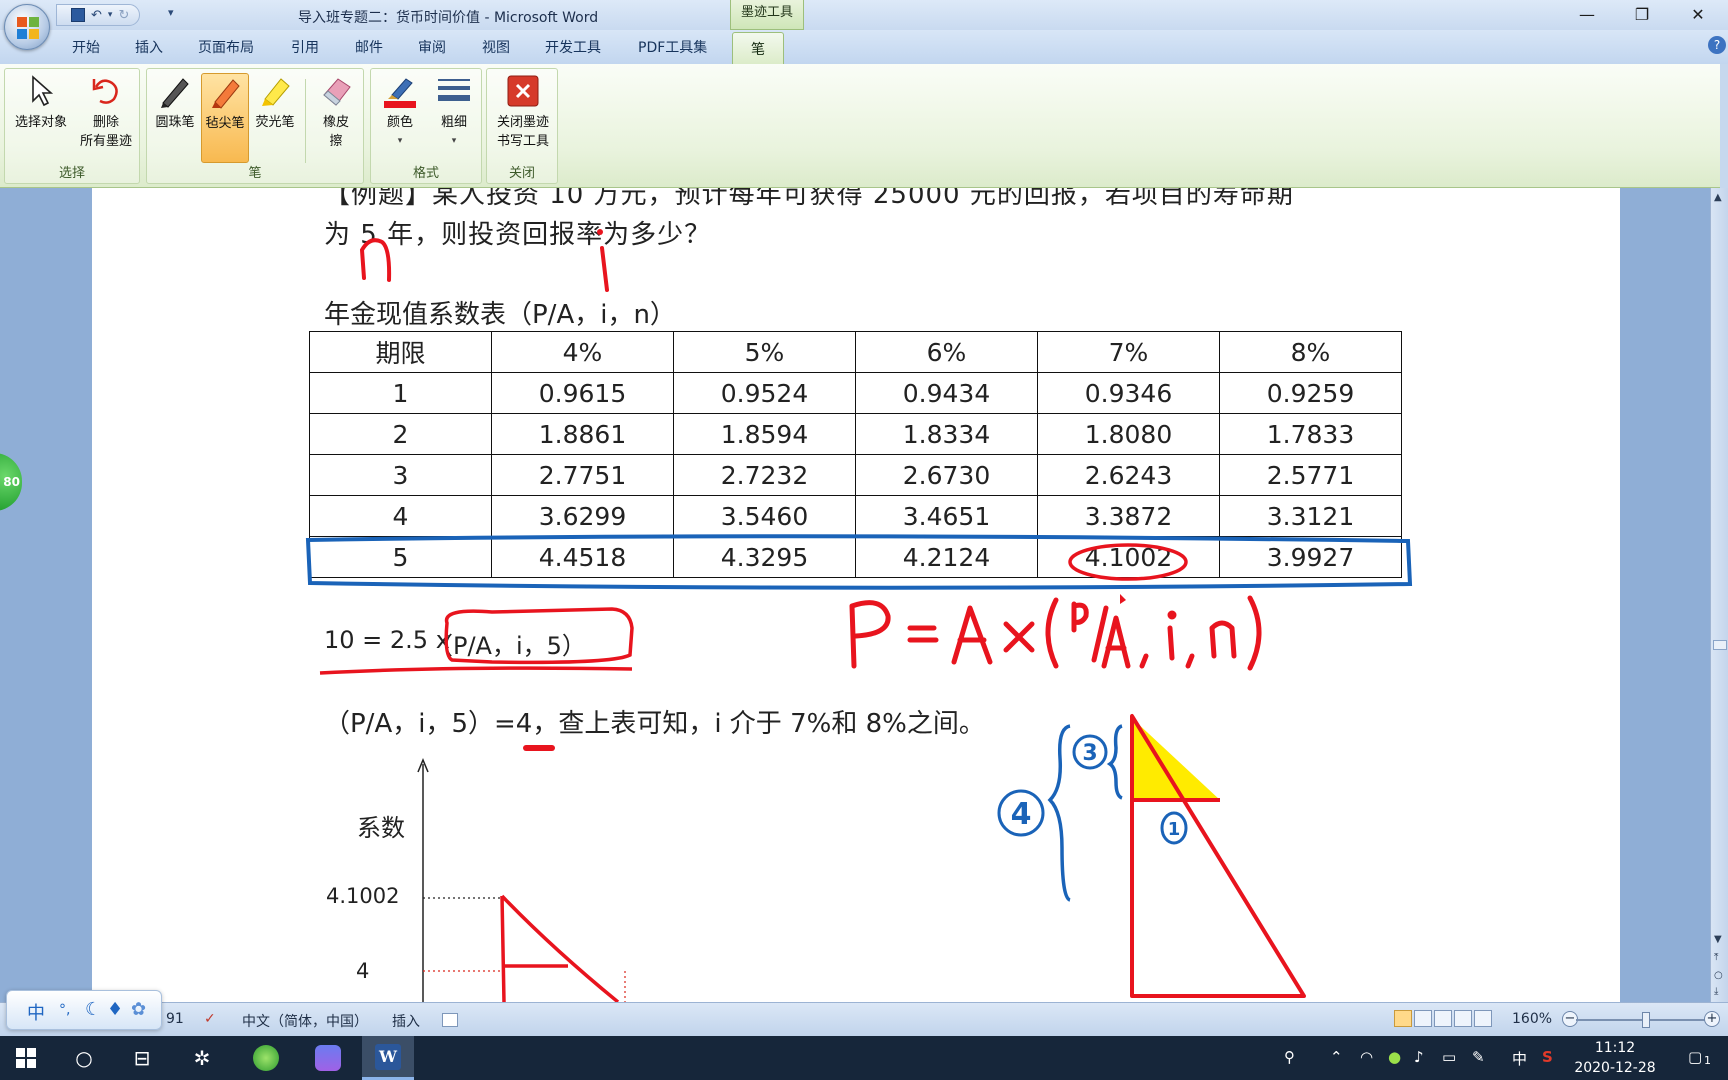 Image resolution: width=1728 pixels, height=1080 pixels. Describe the element at coordinates (1463, 1018) in the screenshot. I see `outline-view-button` at that location.